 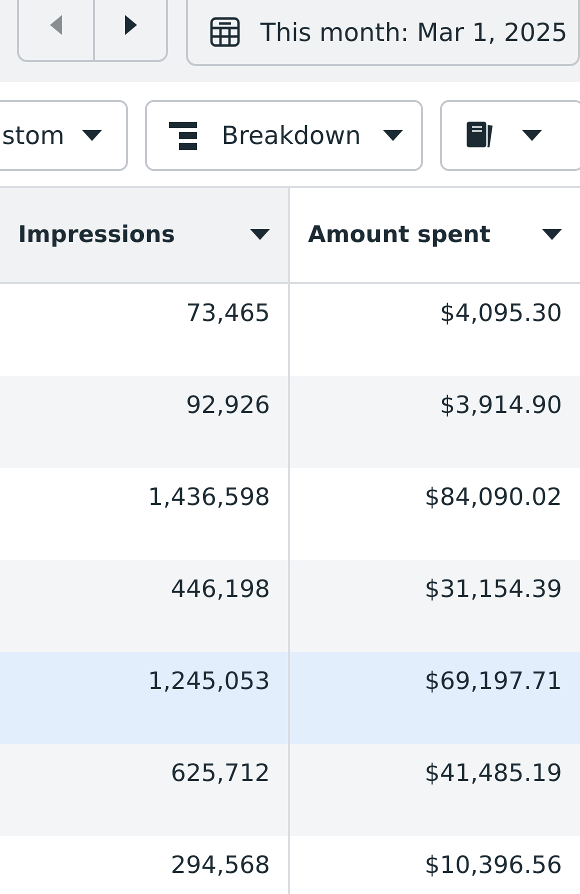 I want to click on table-cell: $69,197.71, so click(x=435, y=698).